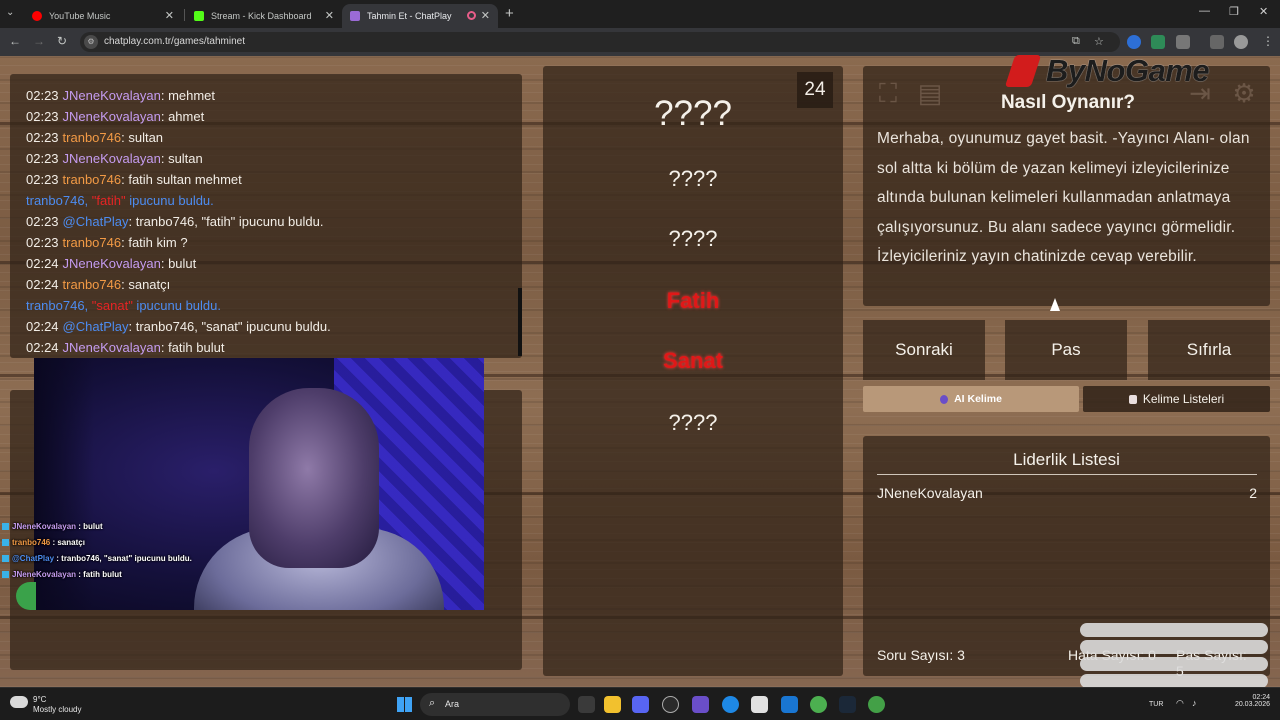 The width and height of the screenshot is (1280, 720). I want to click on question-count: Soru Sayısı: 3, so click(921, 655).